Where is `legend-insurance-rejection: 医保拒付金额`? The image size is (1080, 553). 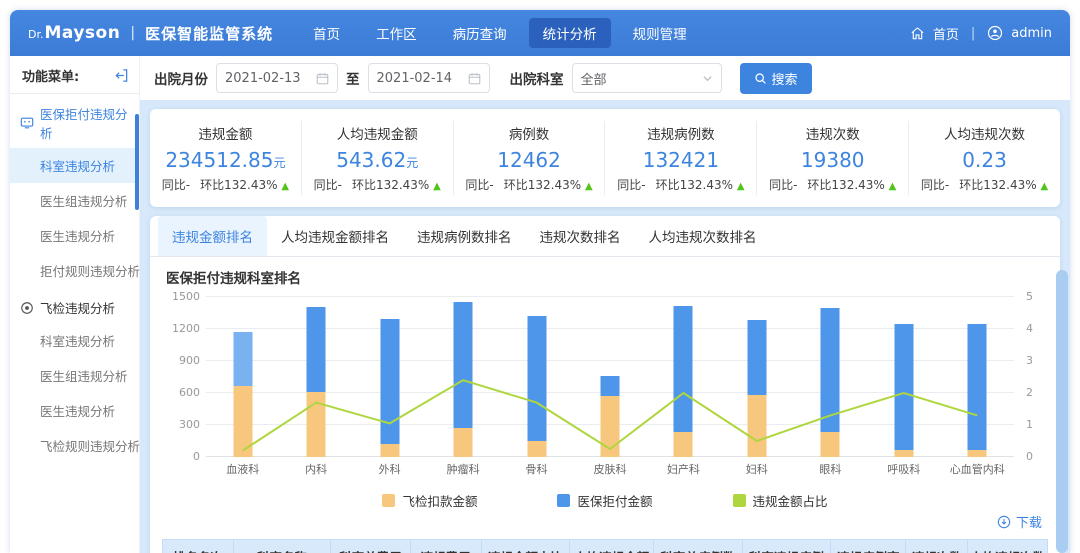 legend-insurance-rejection: 医保拒付金额 is located at coordinates (605, 500).